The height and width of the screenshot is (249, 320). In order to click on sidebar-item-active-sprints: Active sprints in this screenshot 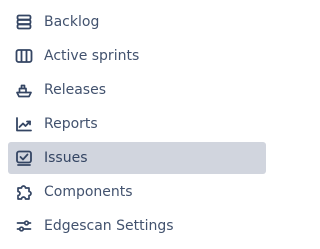, I will do `click(137, 56)`.